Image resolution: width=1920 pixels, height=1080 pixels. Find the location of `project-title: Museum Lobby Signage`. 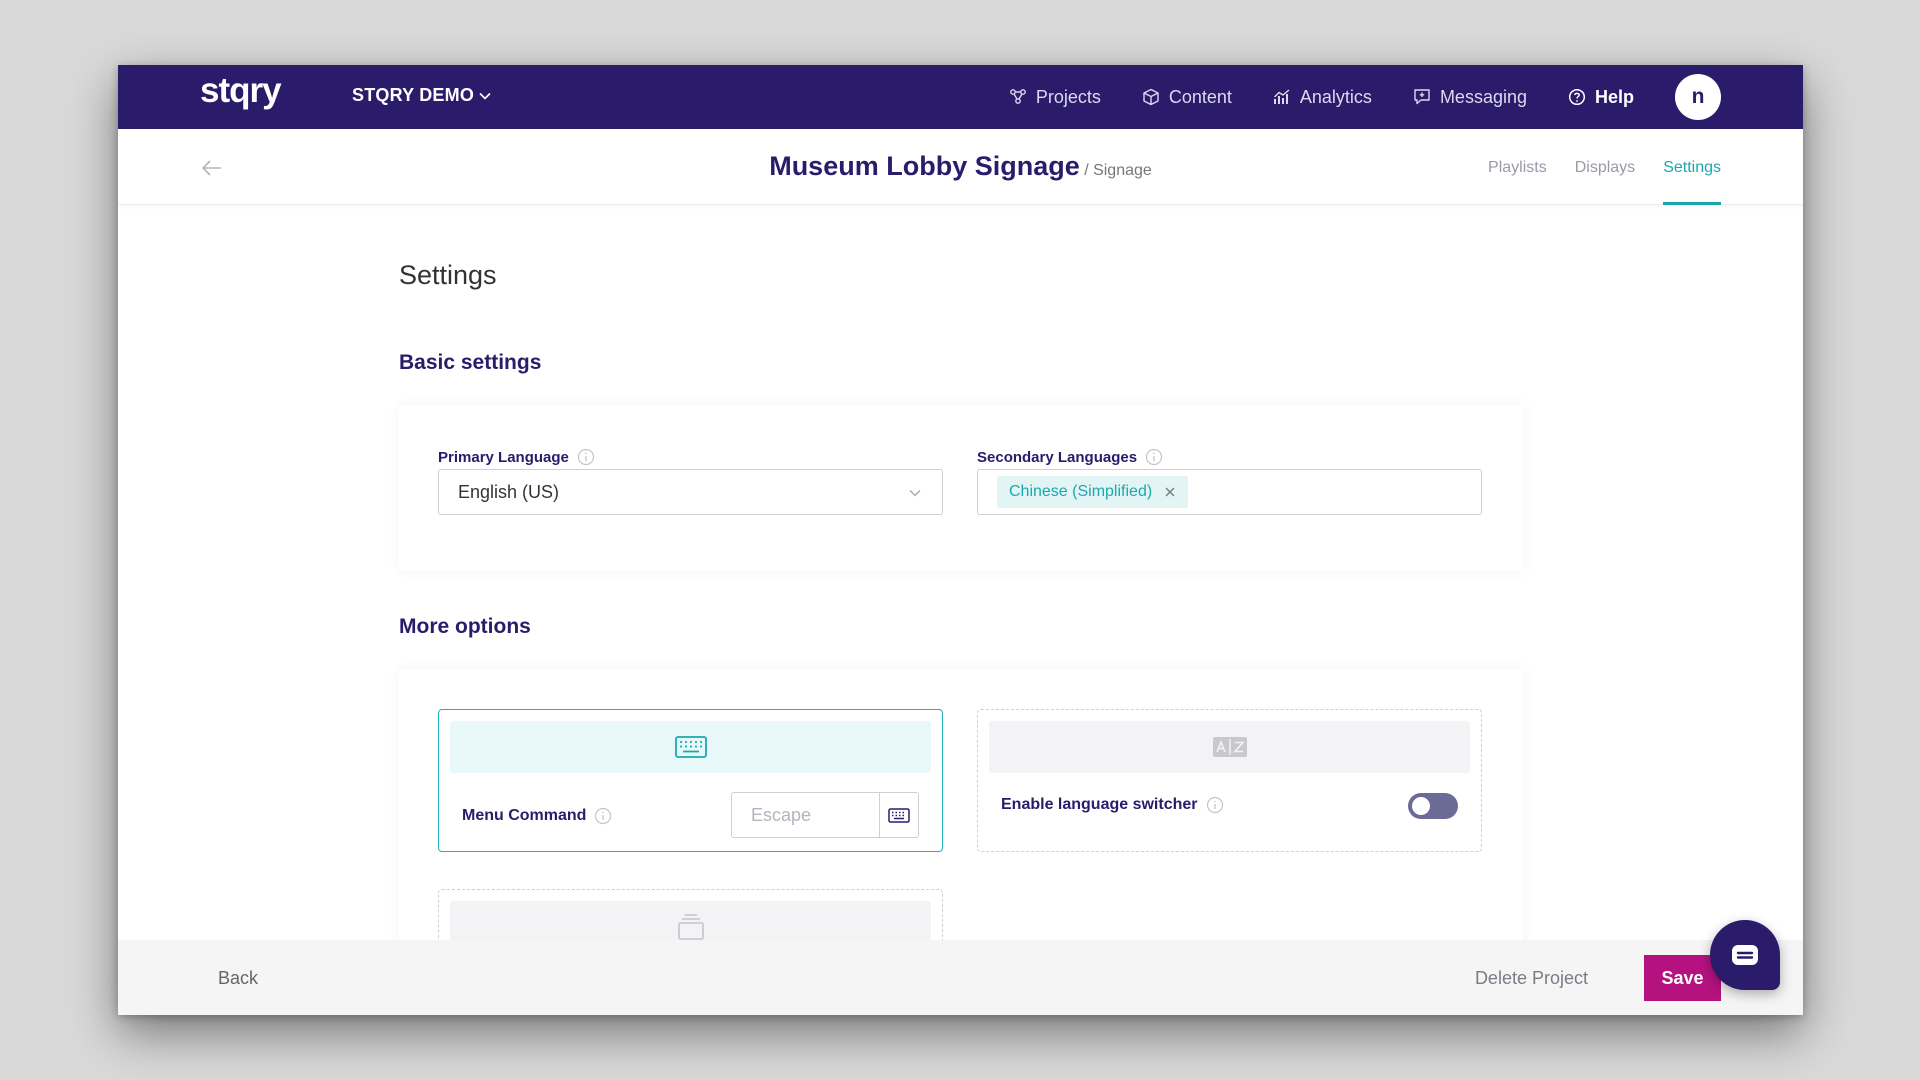

project-title: Museum Lobby Signage is located at coordinates (924, 166).